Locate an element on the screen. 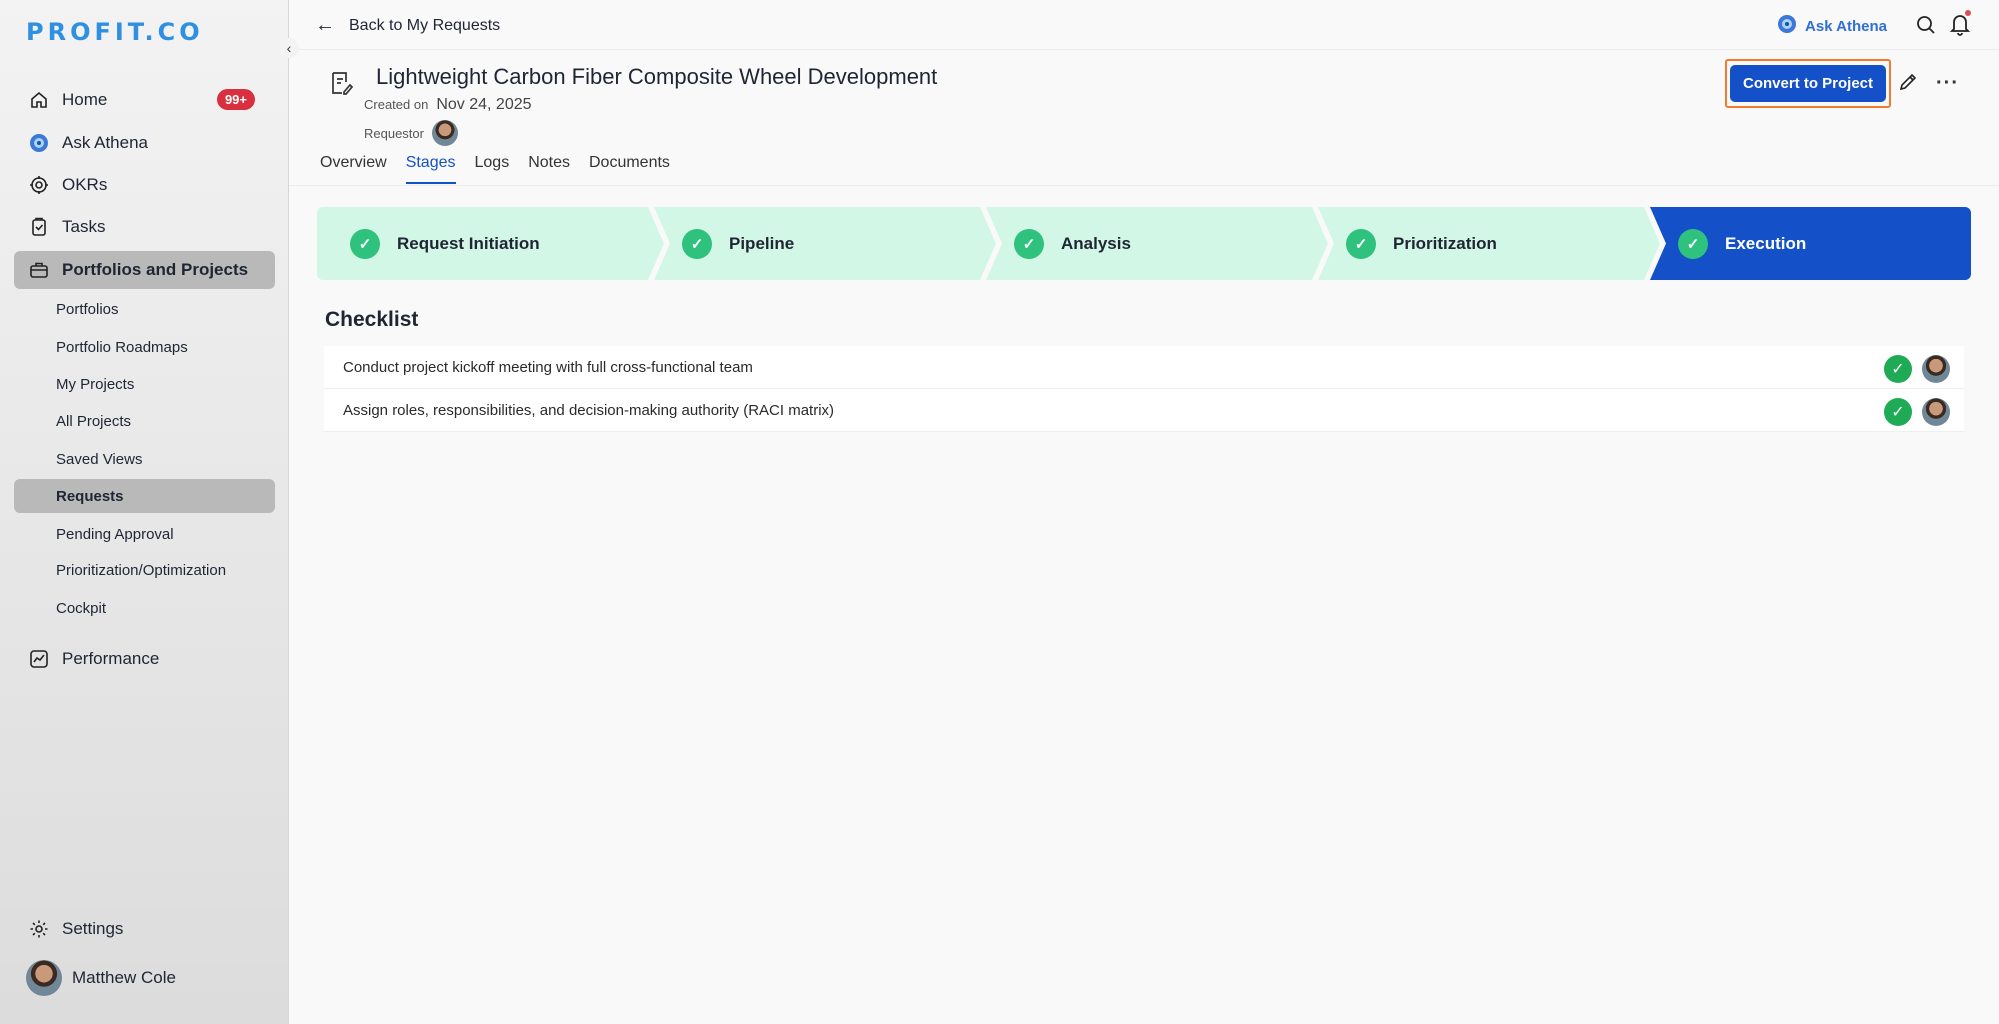  target-icon is located at coordinates (39, 185).